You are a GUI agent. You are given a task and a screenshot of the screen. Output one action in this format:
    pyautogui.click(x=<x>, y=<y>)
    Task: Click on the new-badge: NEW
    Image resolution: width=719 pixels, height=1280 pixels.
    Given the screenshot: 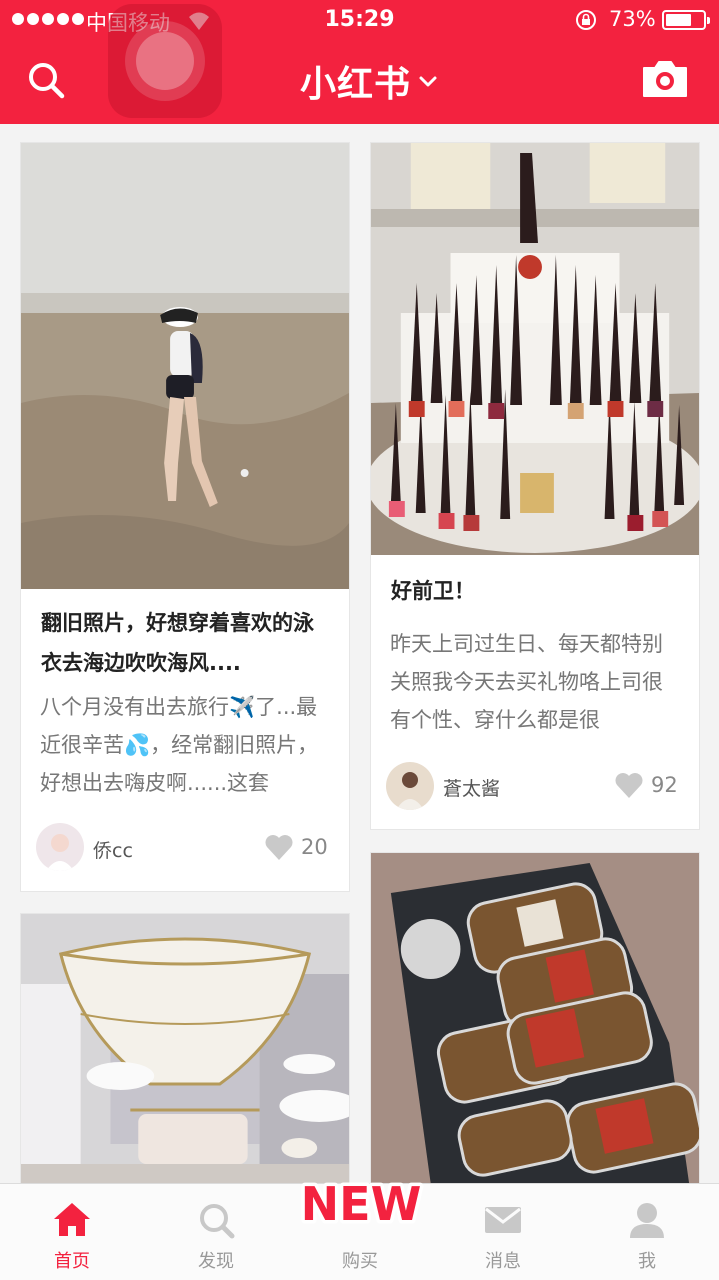 What is the action you would take?
    pyautogui.click(x=361, y=1202)
    